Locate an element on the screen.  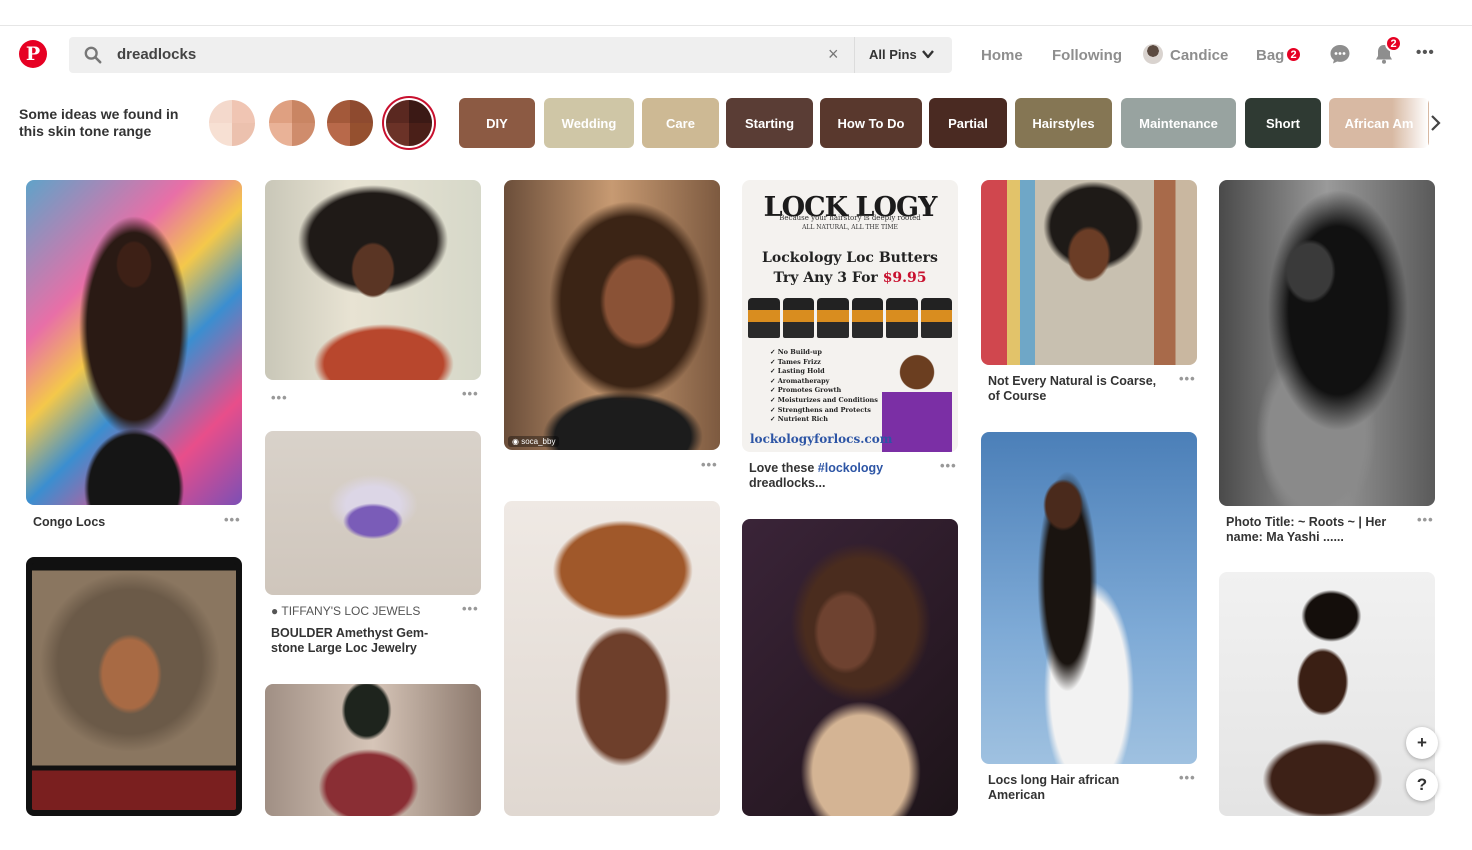
nav-home: Home is located at coordinates (1002, 55).